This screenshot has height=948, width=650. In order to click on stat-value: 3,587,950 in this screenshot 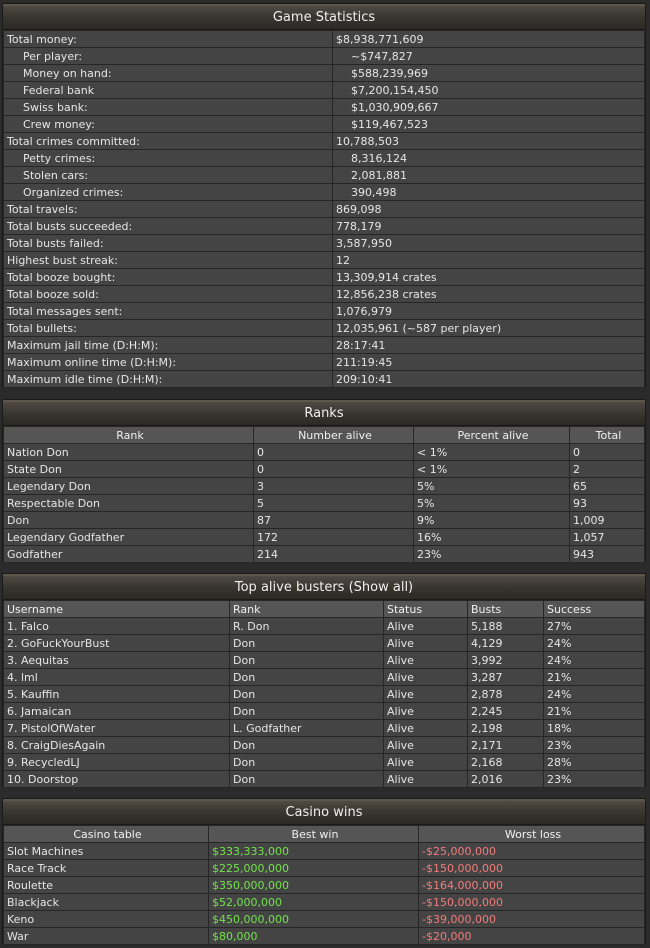, I will do `click(488, 243)`.